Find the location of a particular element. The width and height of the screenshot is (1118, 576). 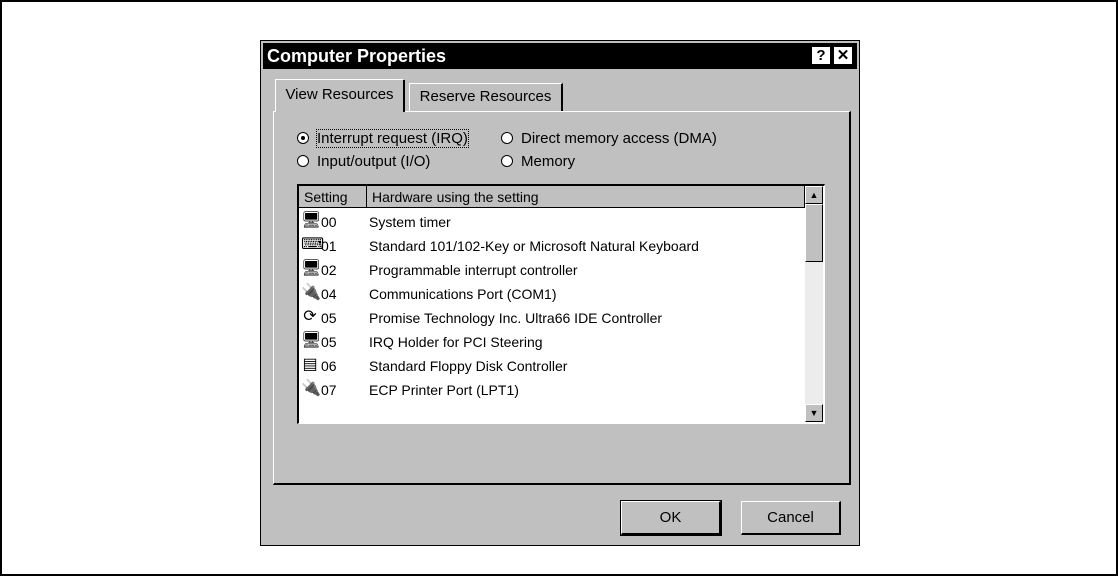

hardware-name: ECP Printer Port (LPT1) is located at coordinates (444, 390).